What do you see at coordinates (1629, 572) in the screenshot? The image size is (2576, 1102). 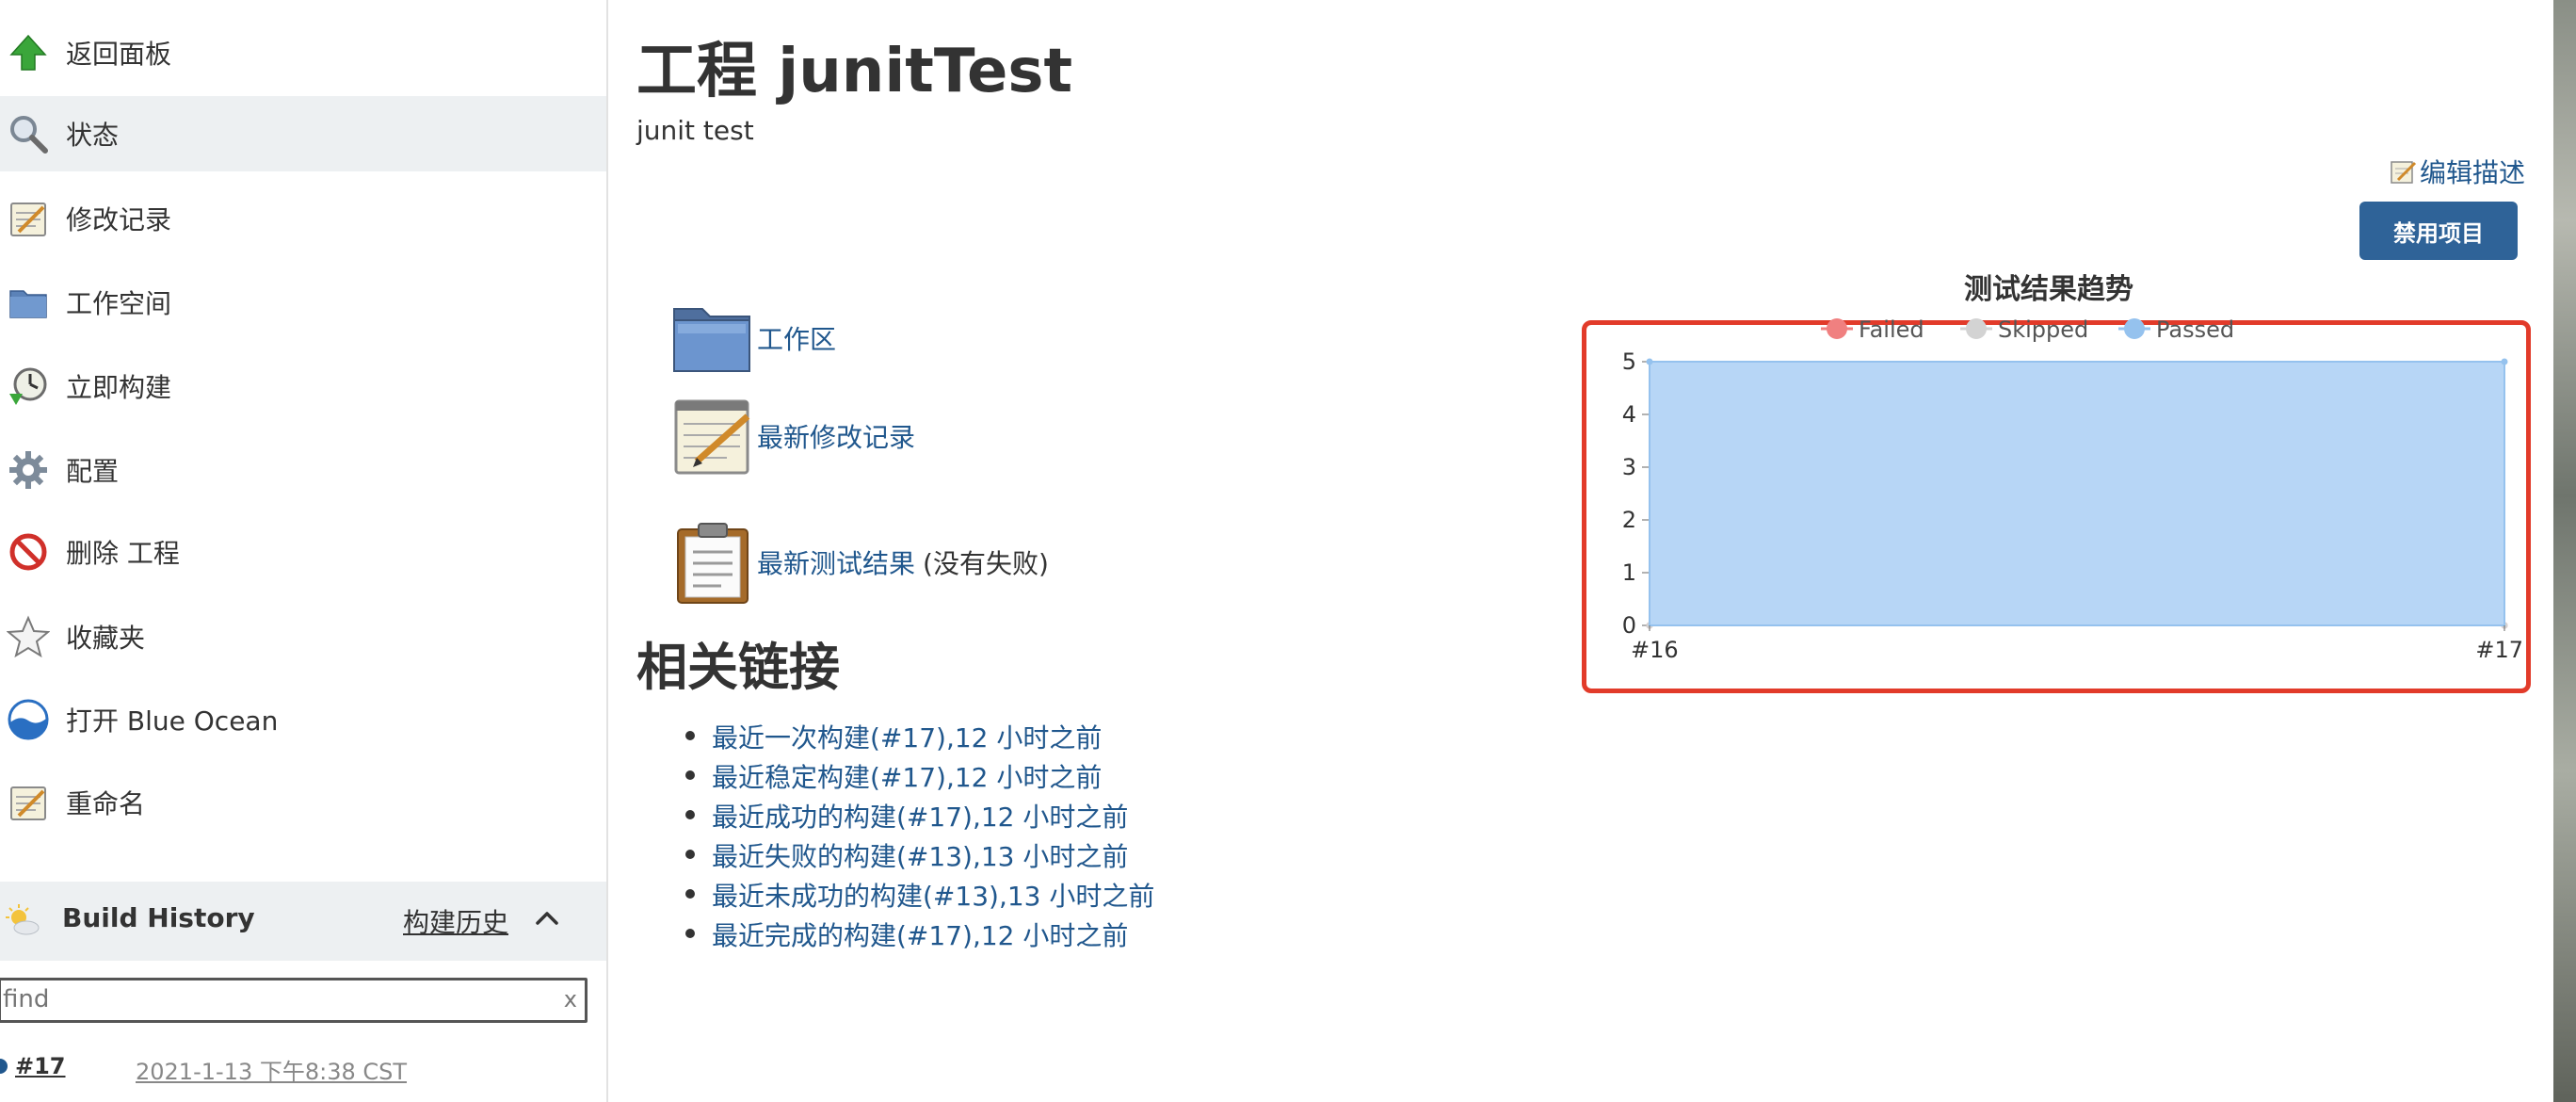 I see `y-tick-label: 1` at bounding box center [1629, 572].